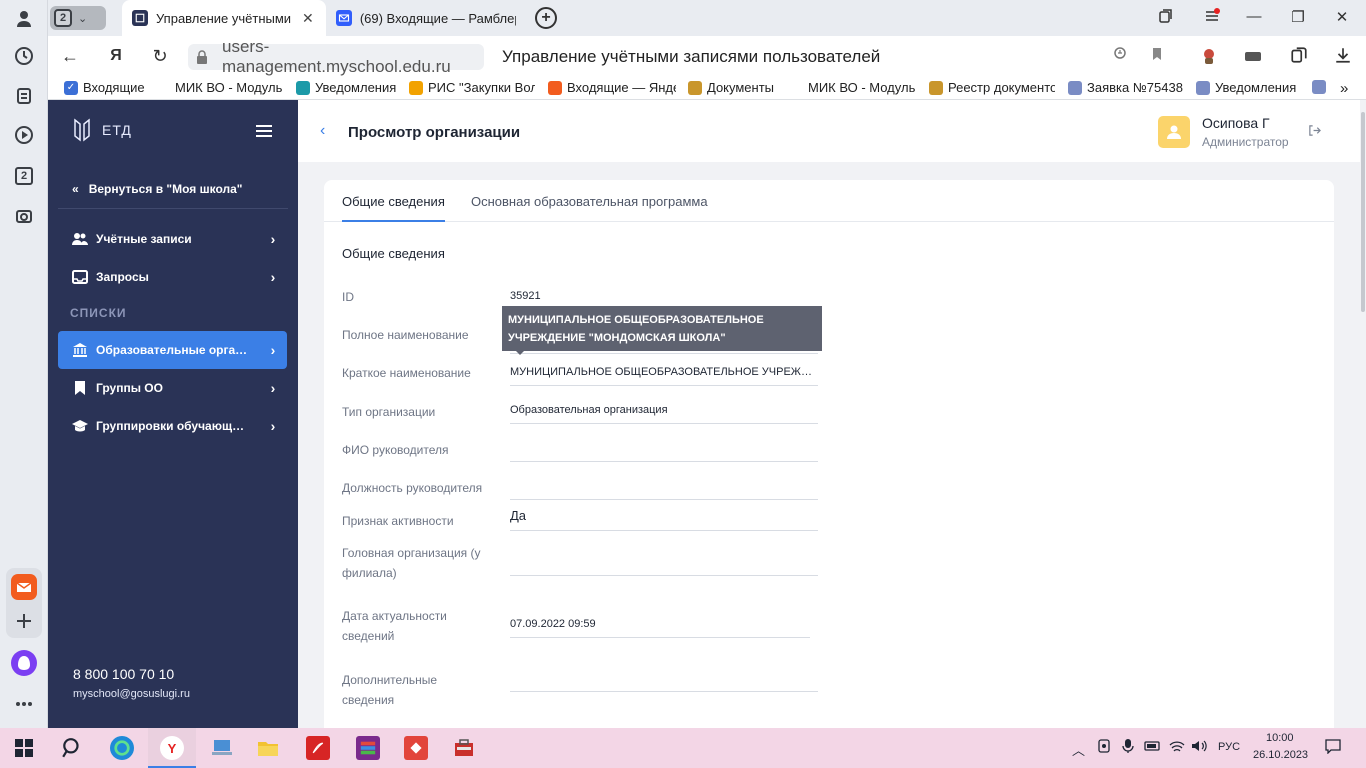  Describe the element at coordinates (481, 87) in the screenshot. I see `bookmark-label: РИС "Закупки Вол` at that location.